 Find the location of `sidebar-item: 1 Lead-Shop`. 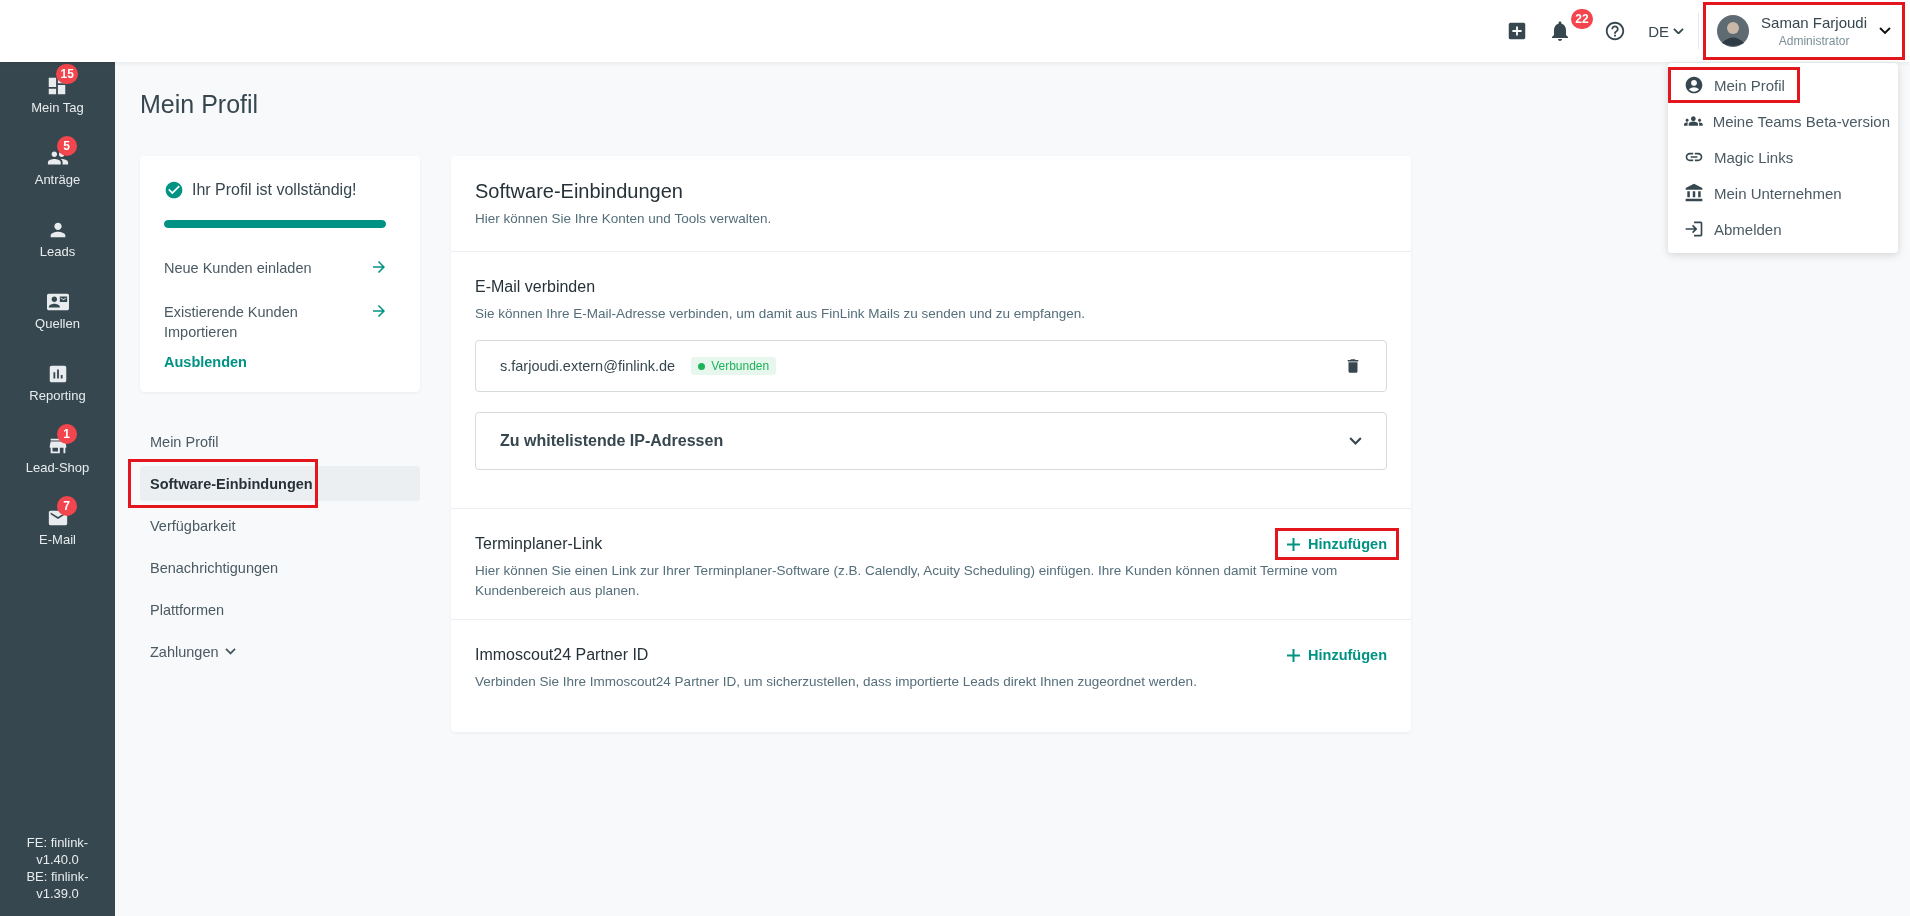

sidebar-item: 1 Lead-Shop is located at coordinates (57, 460).